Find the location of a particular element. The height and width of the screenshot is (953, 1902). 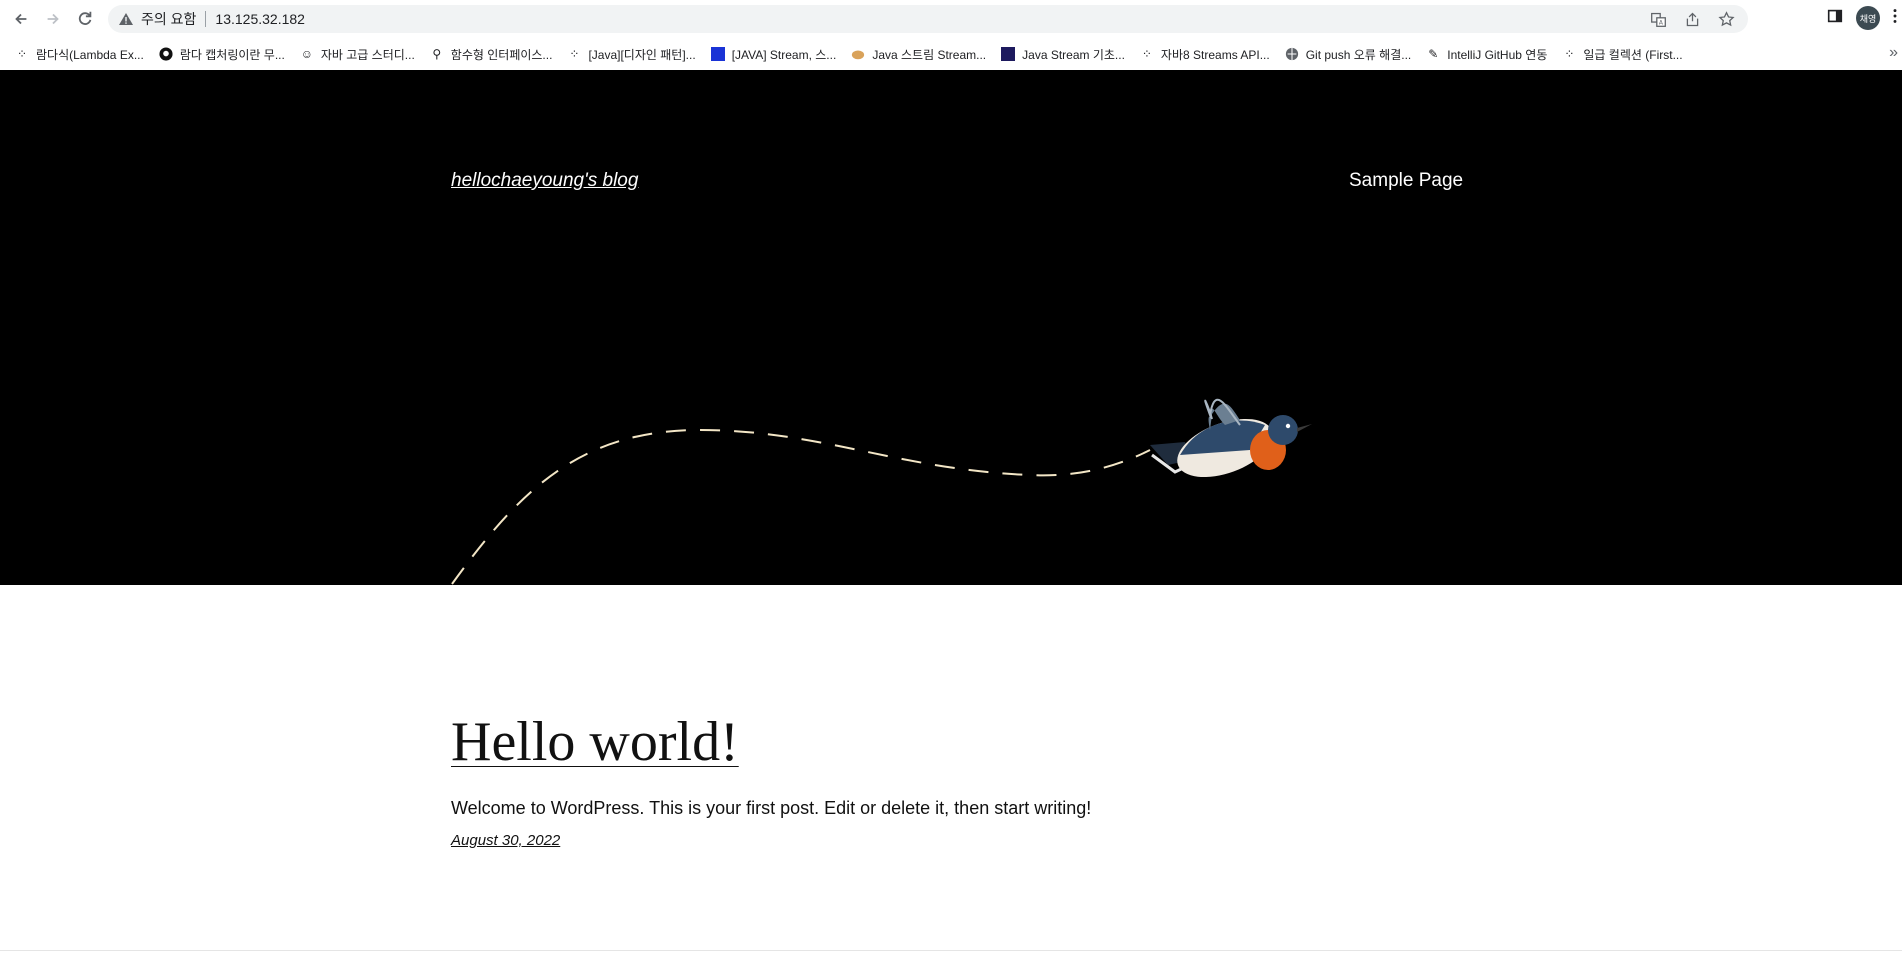

bookmark-label: IntelliJ GitHub 연동 is located at coordinates (1497, 54).